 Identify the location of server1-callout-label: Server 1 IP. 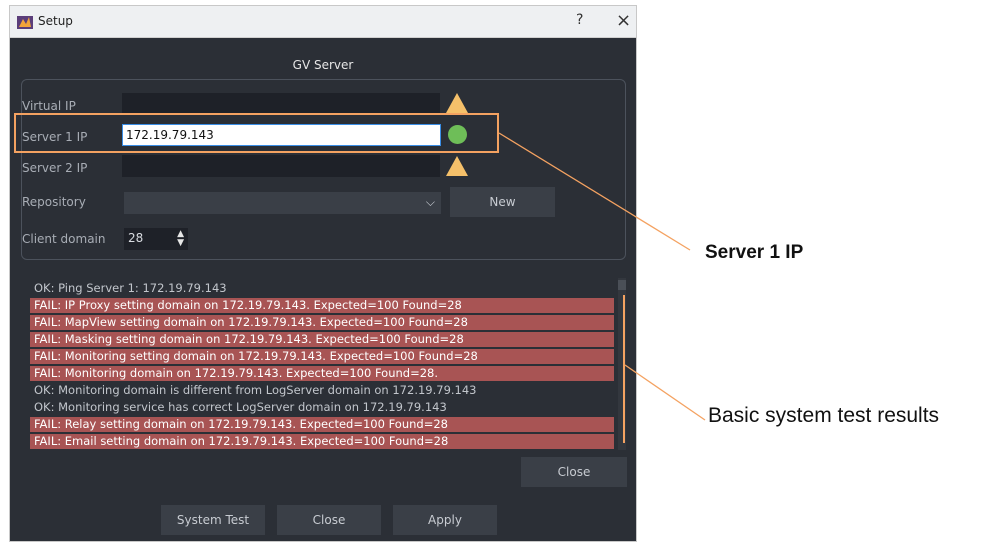
(754, 252).